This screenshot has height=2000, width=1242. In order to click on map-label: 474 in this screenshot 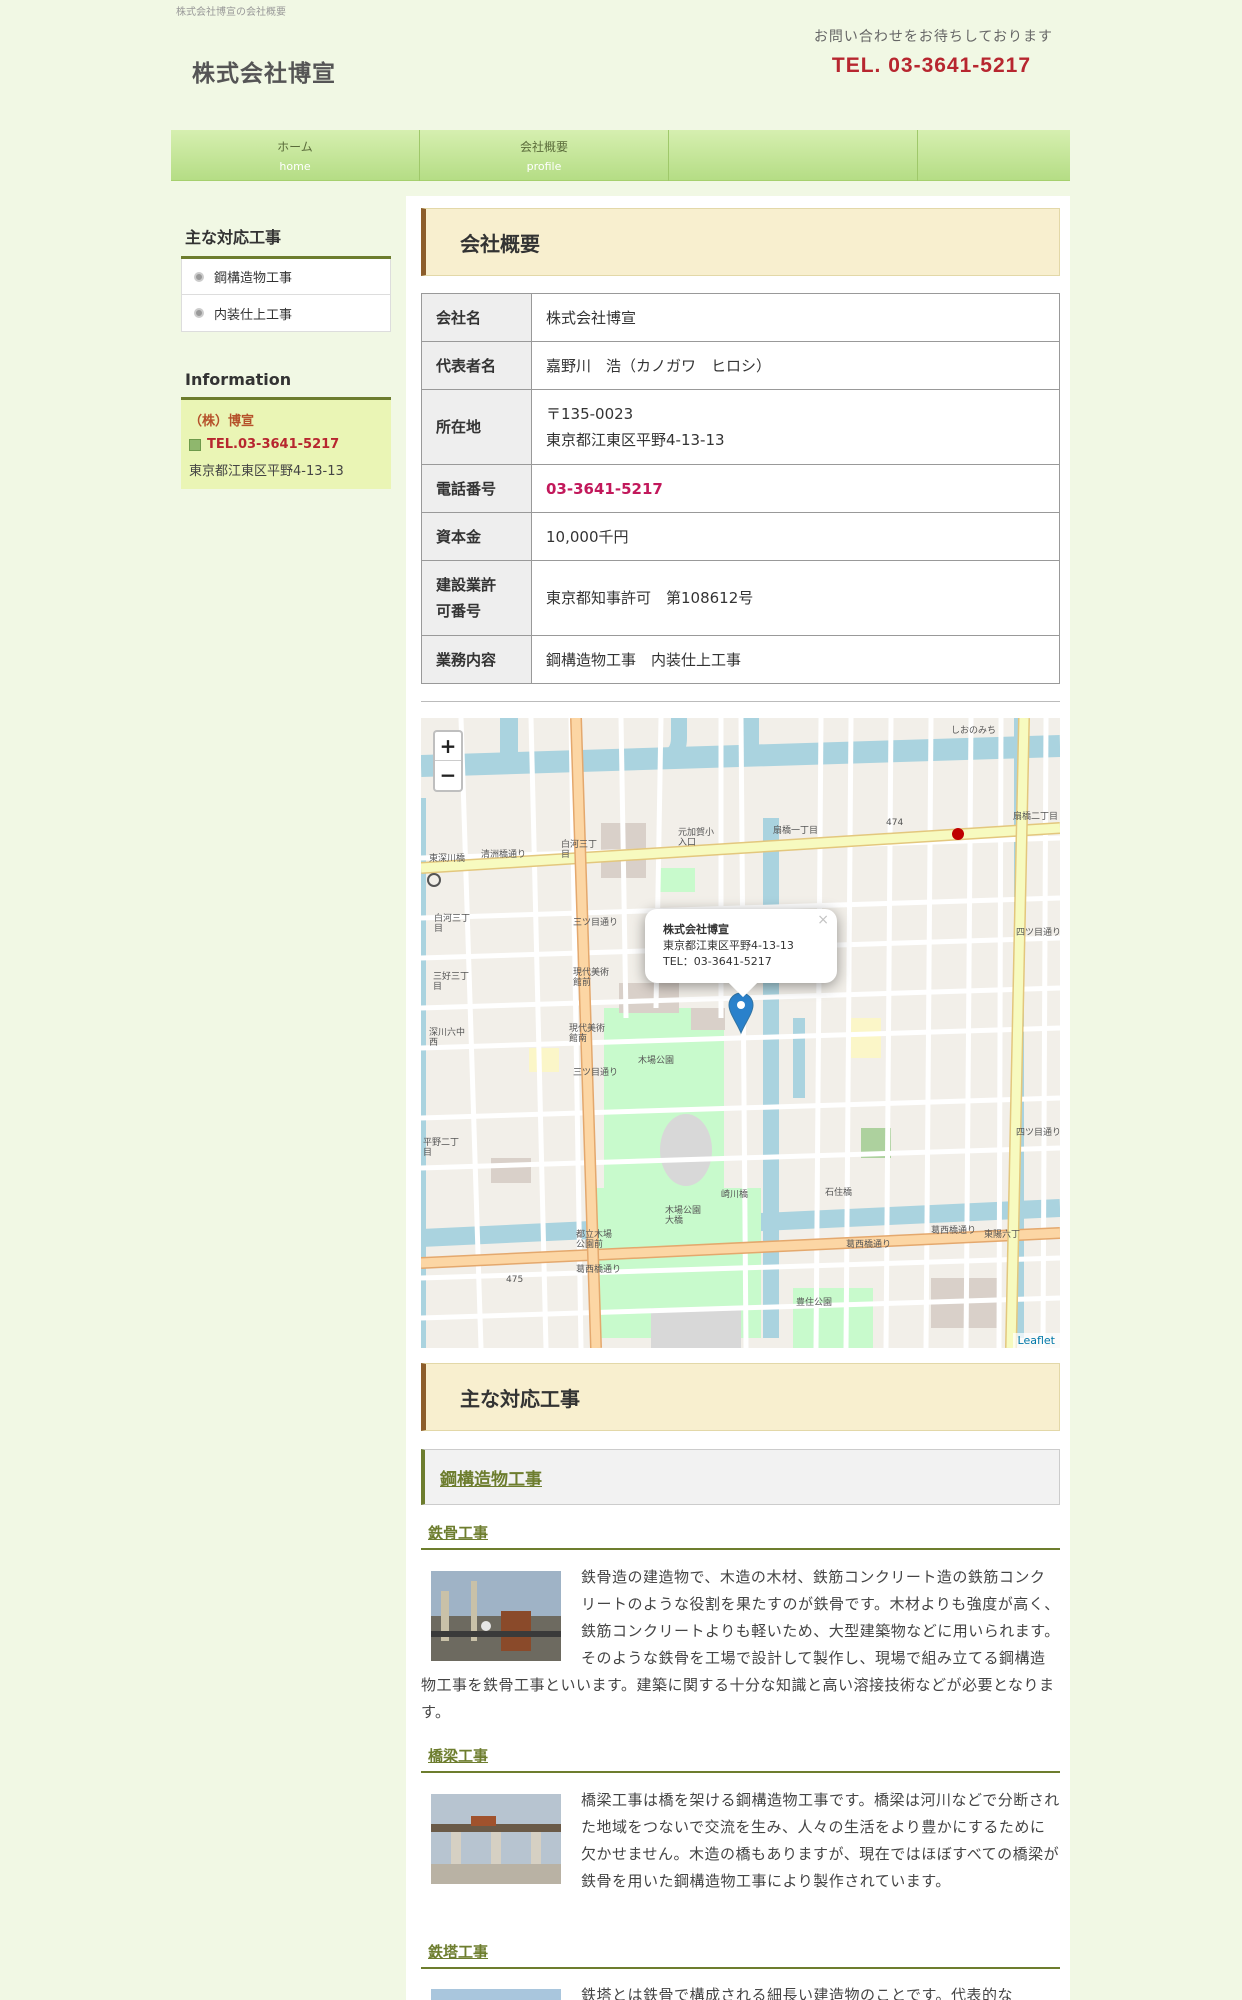, I will do `click(895, 823)`.